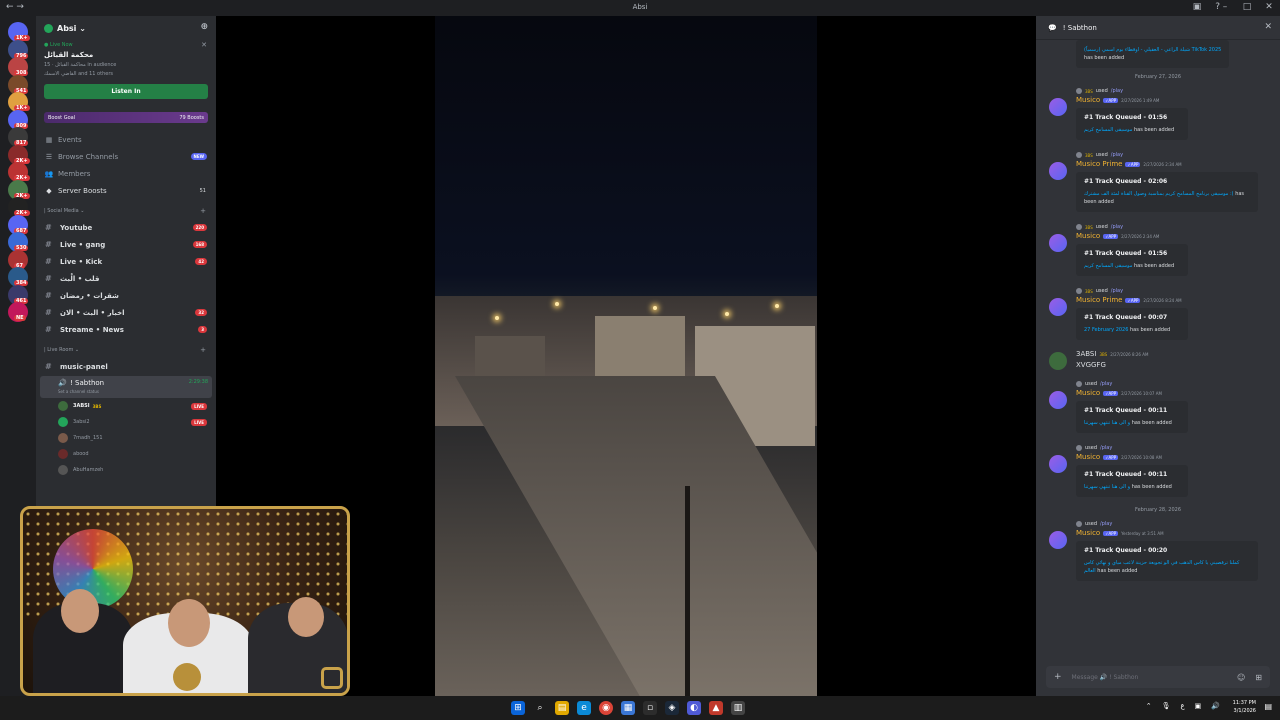 This screenshot has width=1280, height=720. What do you see at coordinates (126, 278) in the screenshot?
I see `channel-item: # قلب • الْبث` at bounding box center [126, 278].